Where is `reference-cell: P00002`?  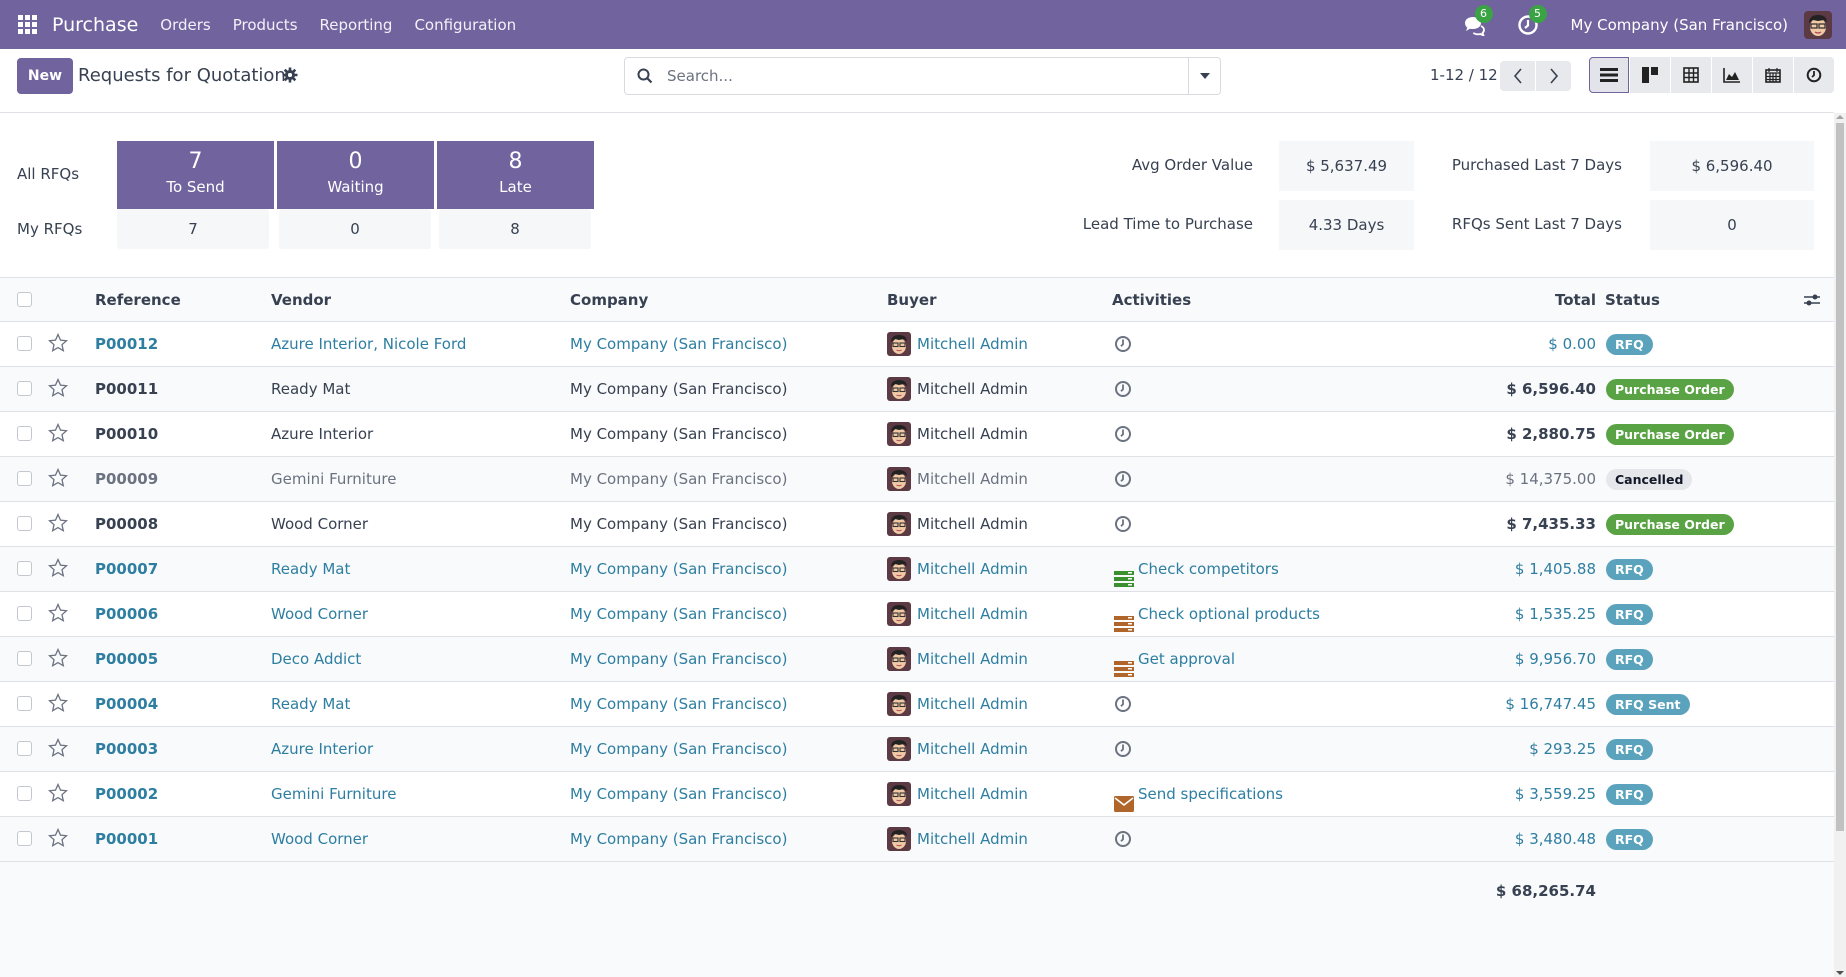 reference-cell: P00002 is located at coordinates (126, 794).